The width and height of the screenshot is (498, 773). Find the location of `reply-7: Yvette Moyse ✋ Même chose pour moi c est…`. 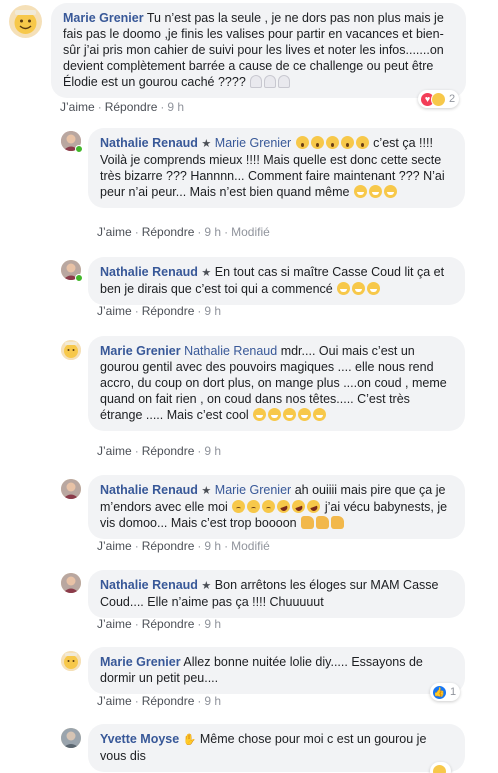

reply-7: Yvette Moyse ✋ Même chose pour moi c est… is located at coordinates (249, 747).